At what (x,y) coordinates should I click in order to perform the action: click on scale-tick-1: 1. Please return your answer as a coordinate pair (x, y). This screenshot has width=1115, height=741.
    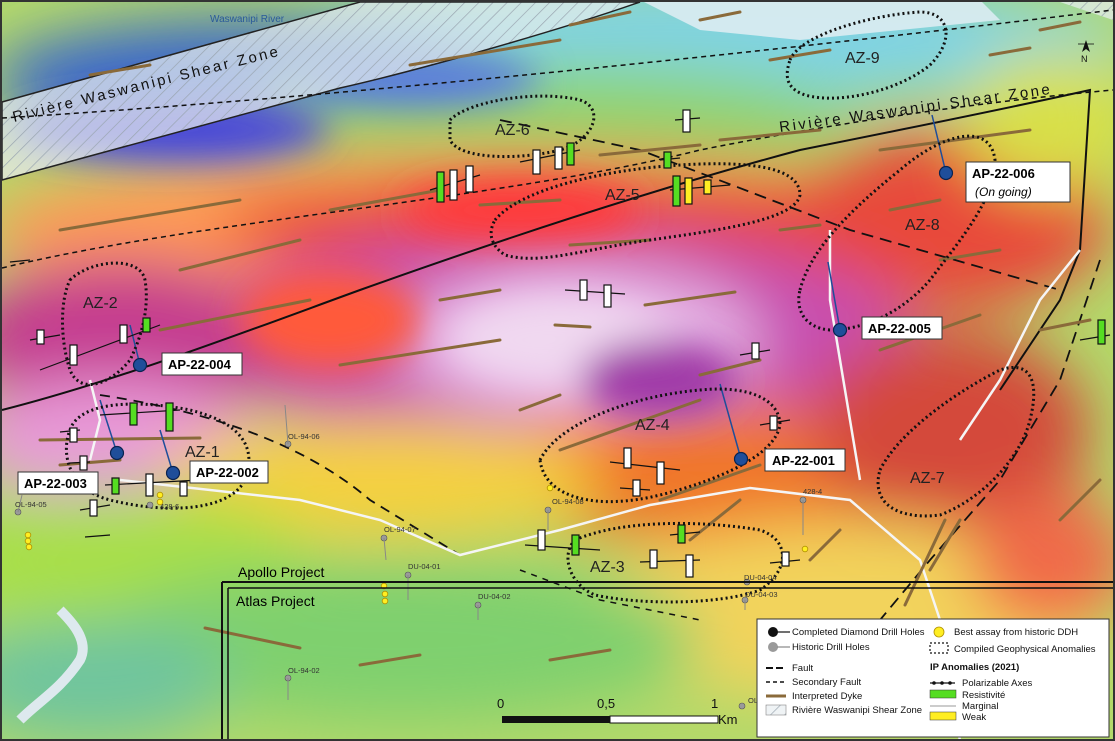
    Looking at the image, I should click on (714, 703).